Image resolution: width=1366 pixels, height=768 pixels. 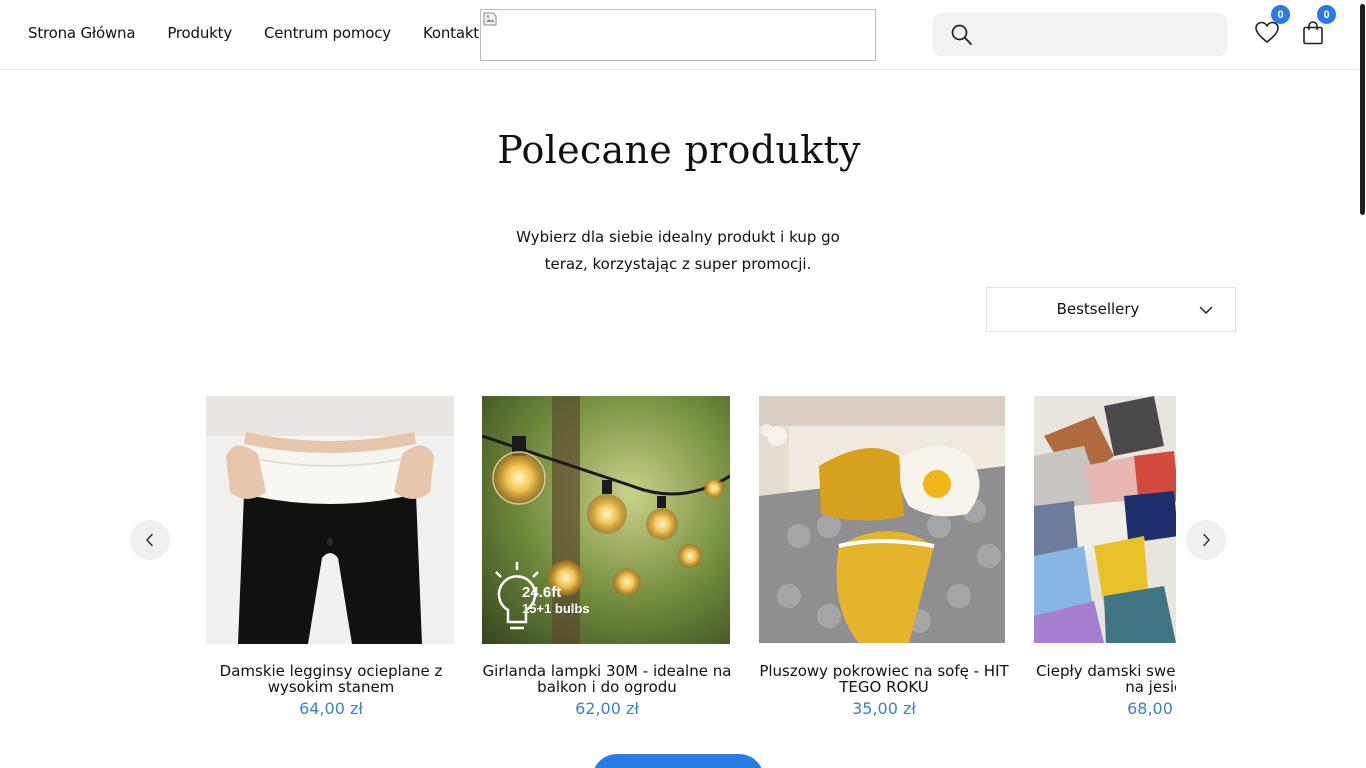 I want to click on wishlist-button: 0, so click(x=1272, y=25).